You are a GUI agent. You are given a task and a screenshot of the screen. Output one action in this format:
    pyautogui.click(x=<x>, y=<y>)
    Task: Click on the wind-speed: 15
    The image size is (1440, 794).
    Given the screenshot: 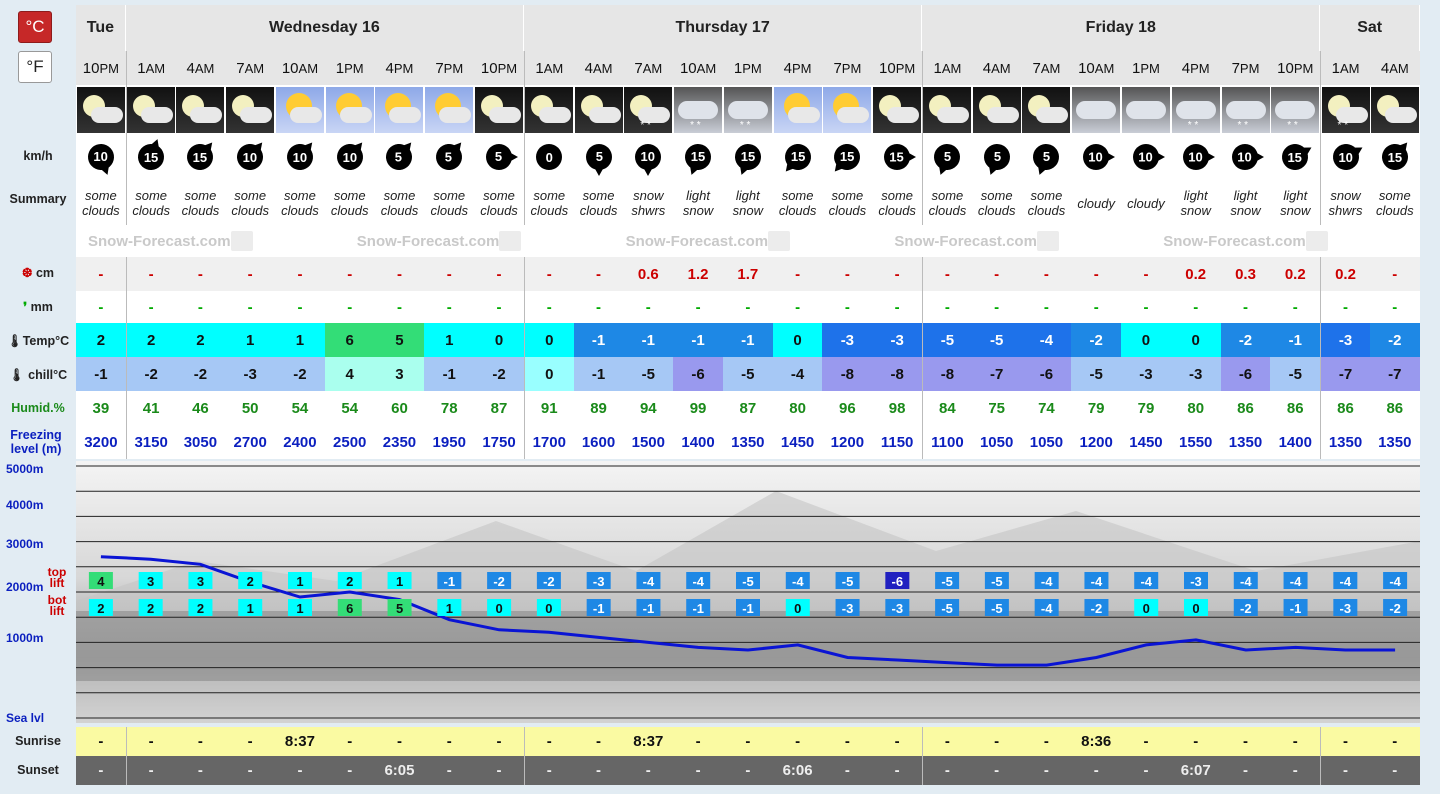 What is the action you would take?
    pyautogui.click(x=797, y=157)
    